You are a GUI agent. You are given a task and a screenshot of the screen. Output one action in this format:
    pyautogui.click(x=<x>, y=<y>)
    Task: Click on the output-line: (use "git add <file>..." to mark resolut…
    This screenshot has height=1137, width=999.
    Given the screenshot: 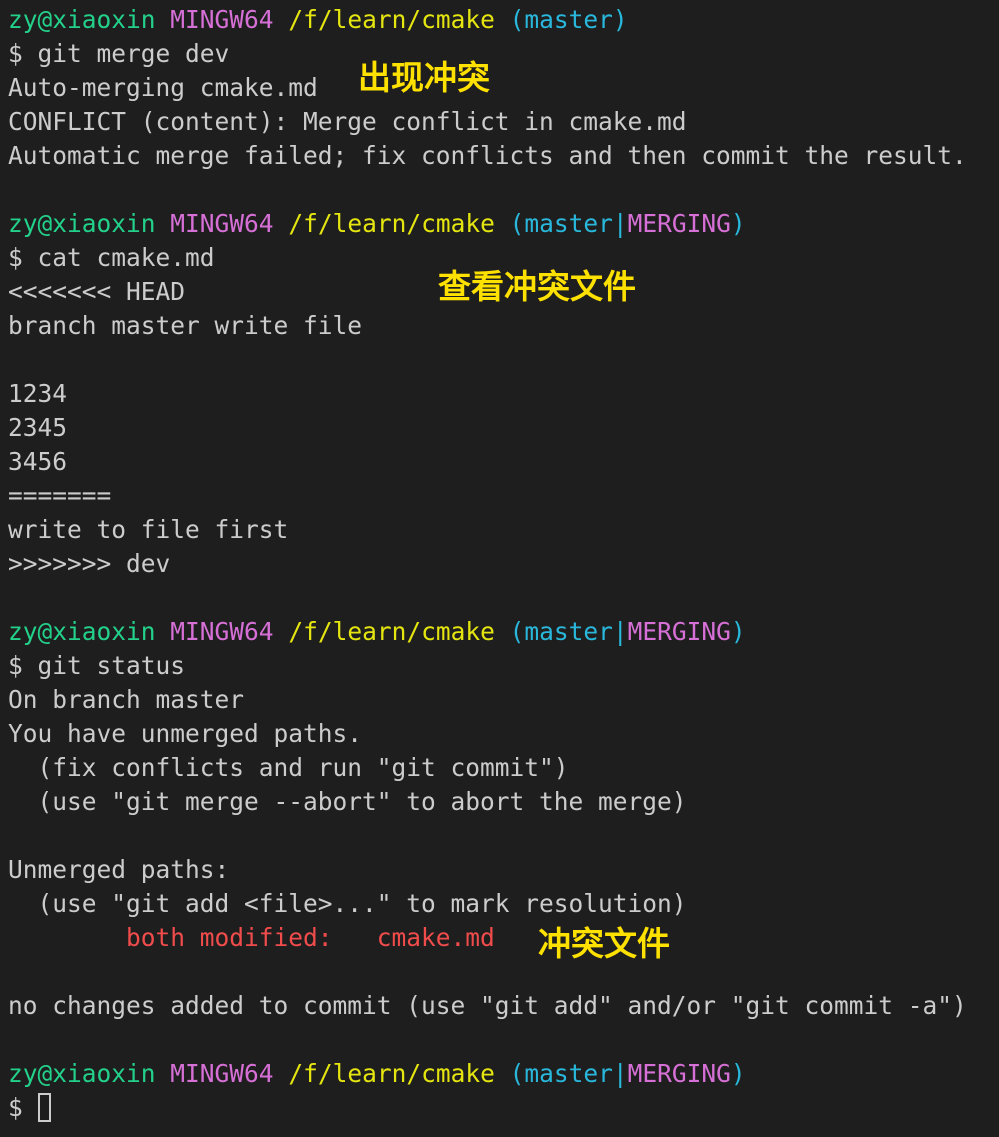 What is the action you would take?
    pyautogui.click(x=347, y=903)
    